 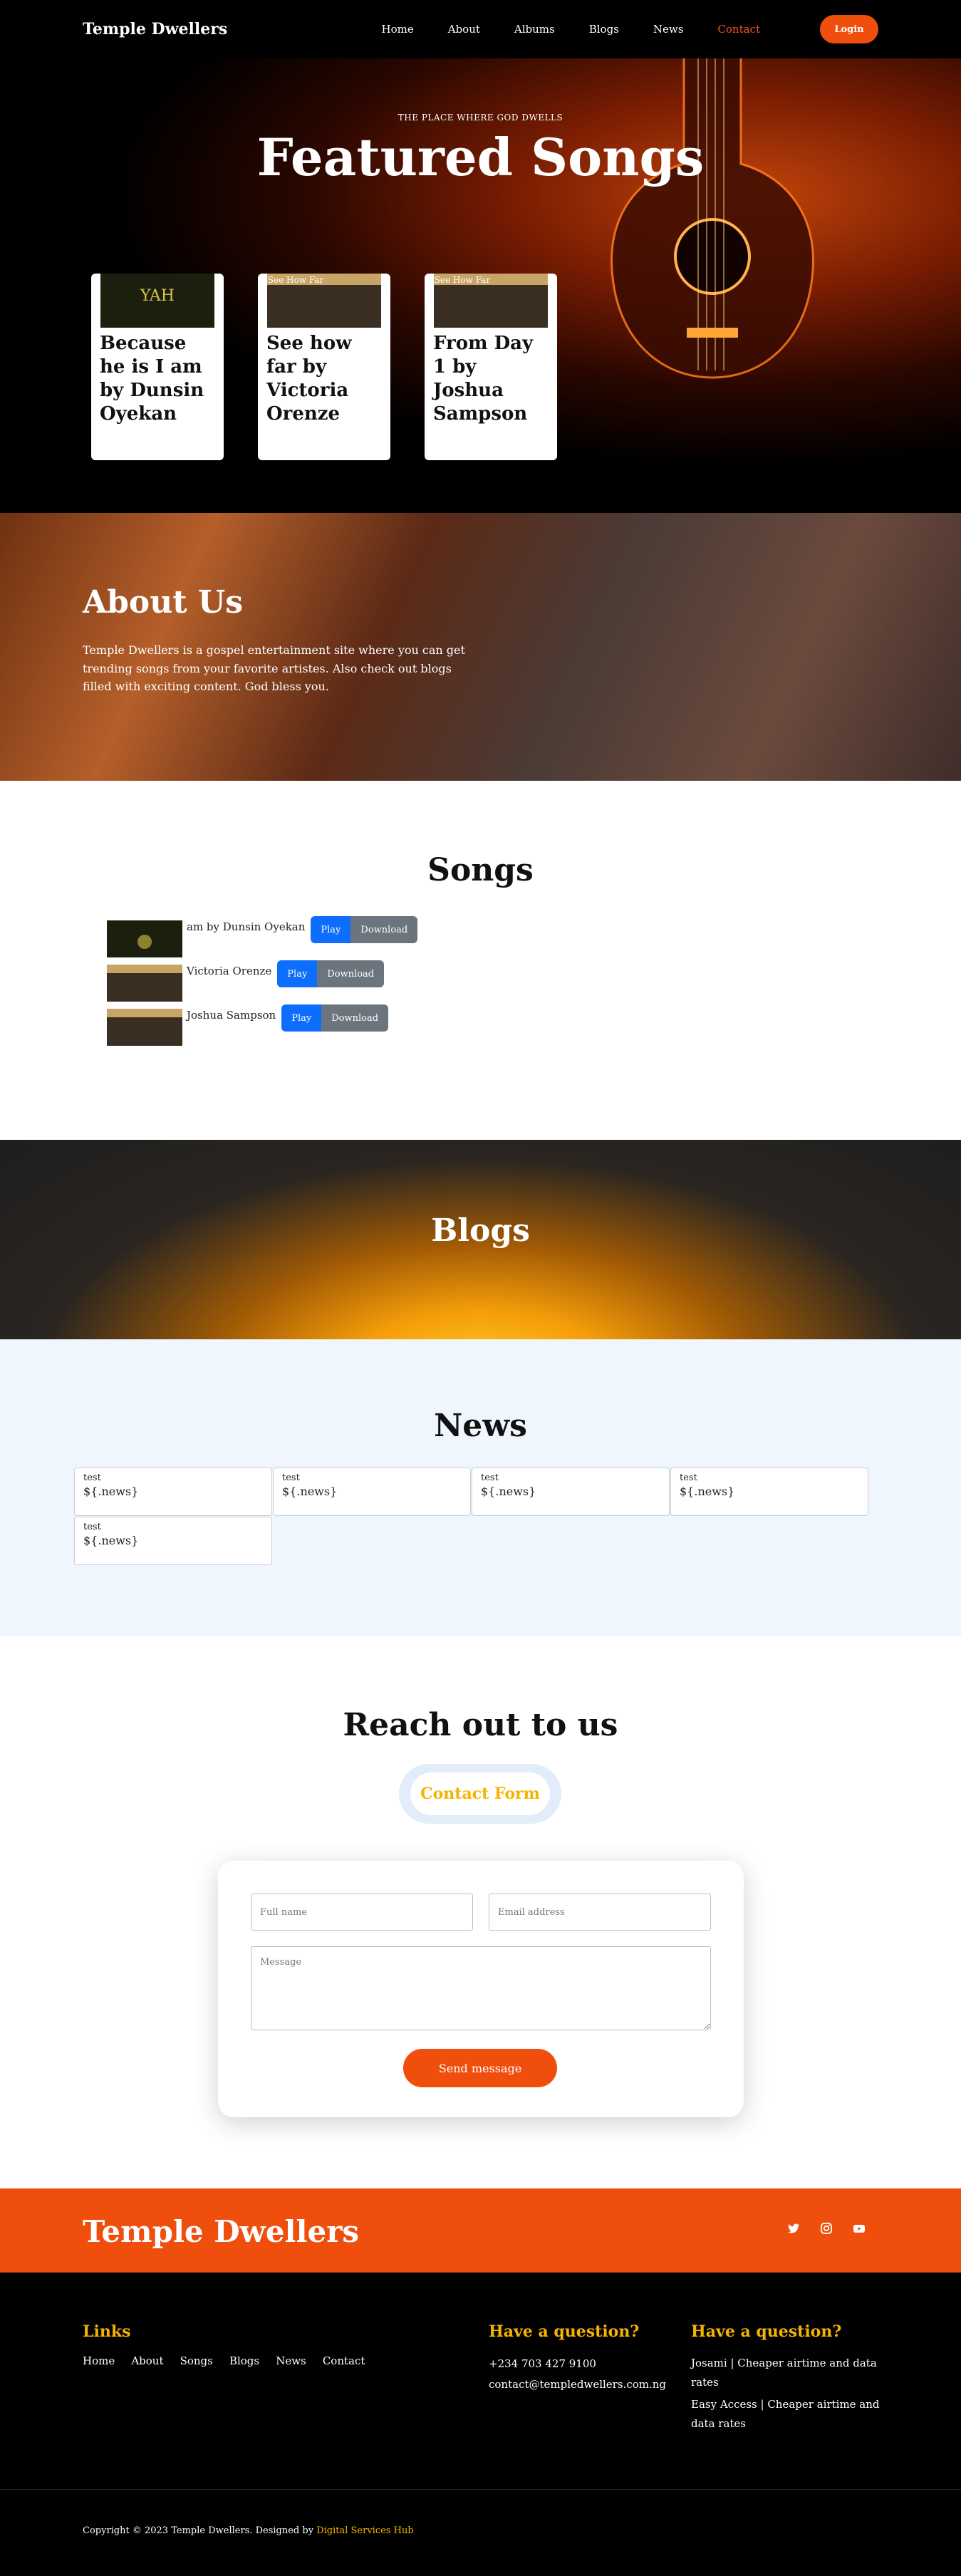 What do you see at coordinates (464, 29) in the screenshot?
I see `nav-about: About` at bounding box center [464, 29].